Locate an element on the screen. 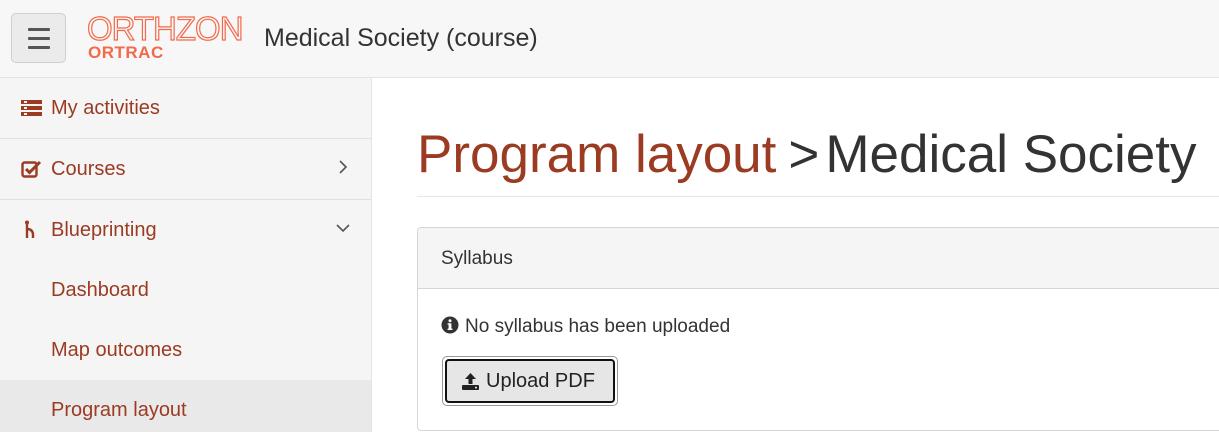 The width and height of the screenshot is (1219, 432). sidebar-subitem-dashboard: Dashboard is located at coordinates (185, 290).